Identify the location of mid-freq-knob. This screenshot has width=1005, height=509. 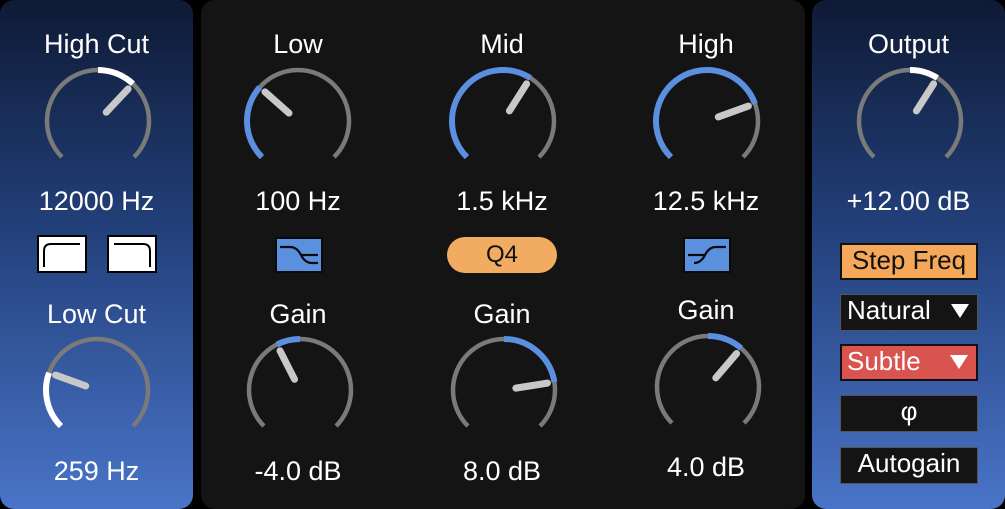
(503, 121).